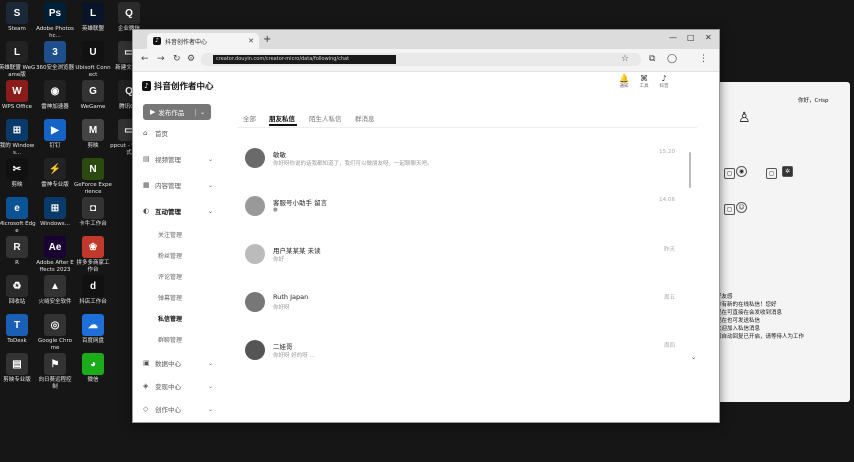  I want to click on tools-icon: ⌘ 工具, so click(644, 81).